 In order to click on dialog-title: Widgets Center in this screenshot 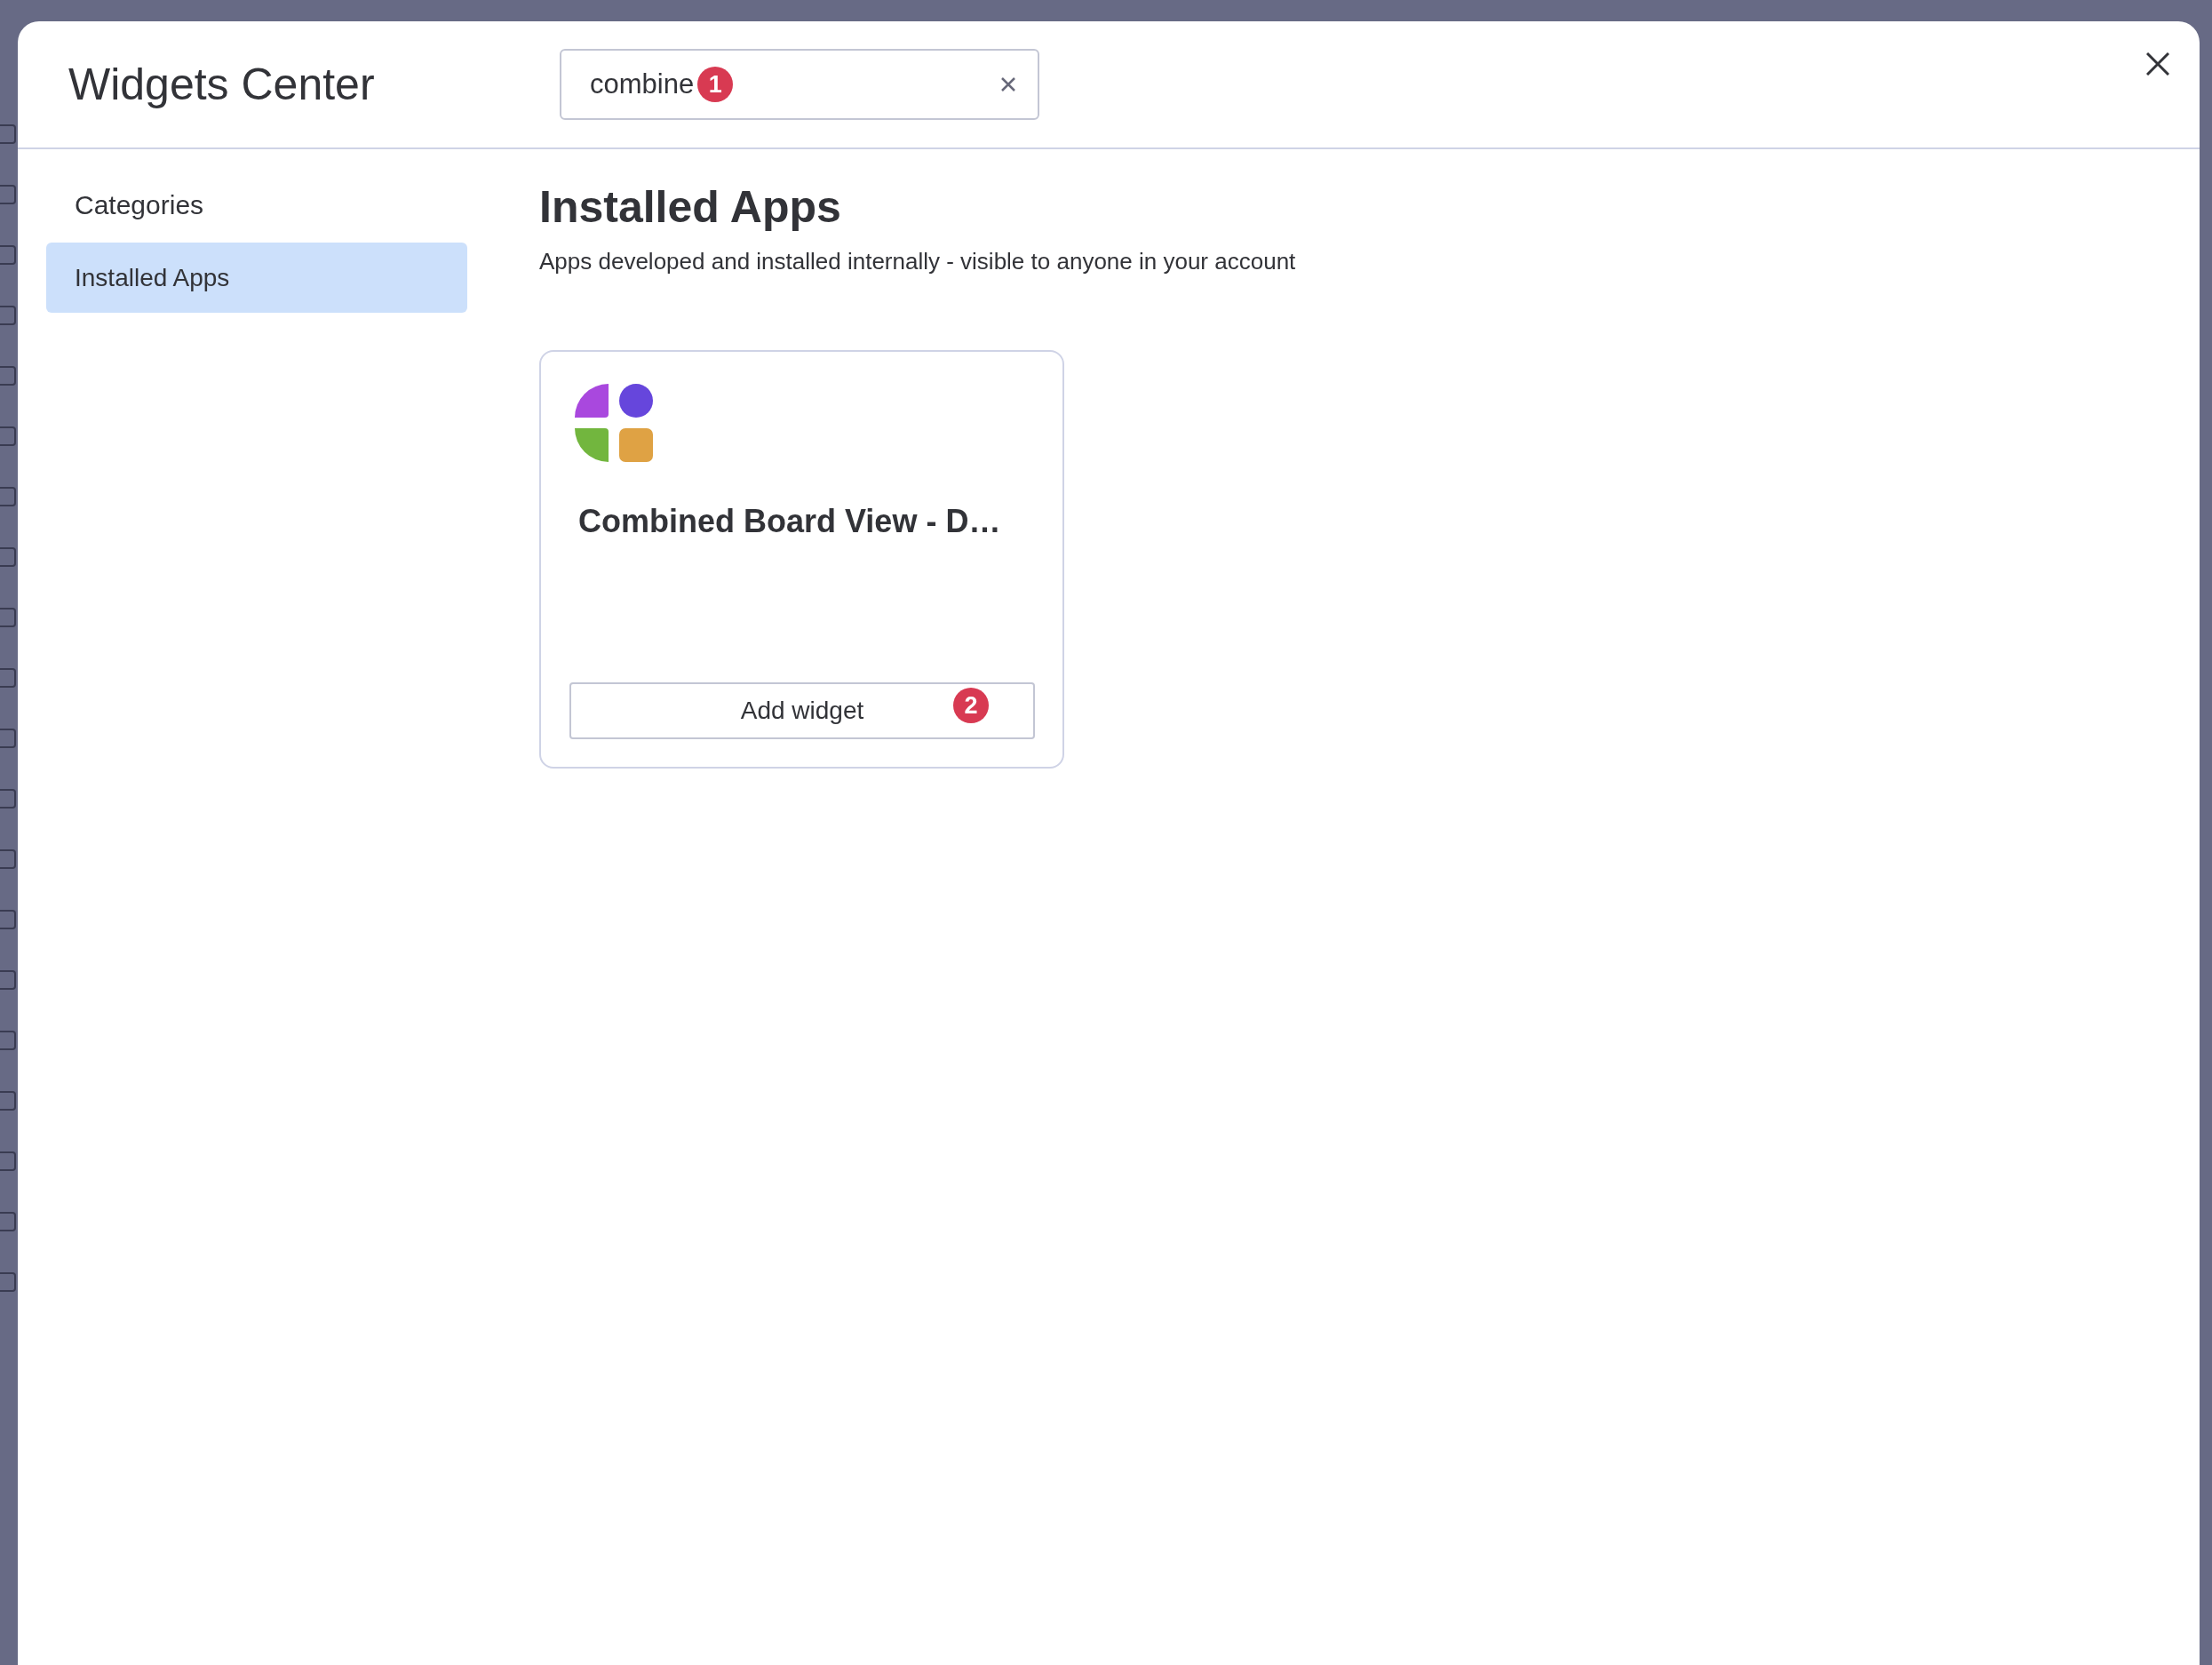, I will do `click(222, 84)`.